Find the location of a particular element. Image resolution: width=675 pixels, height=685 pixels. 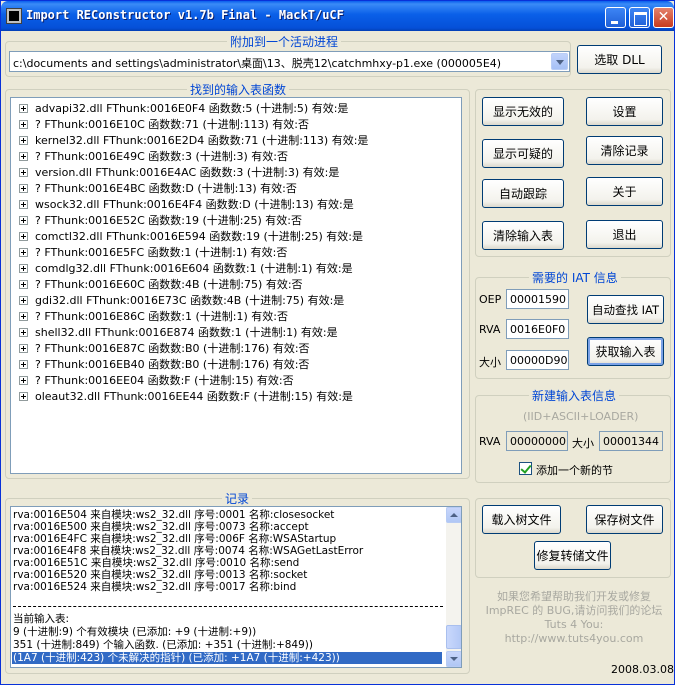

show-suspect-button: 显示可疑的 is located at coordinates (523, 153).